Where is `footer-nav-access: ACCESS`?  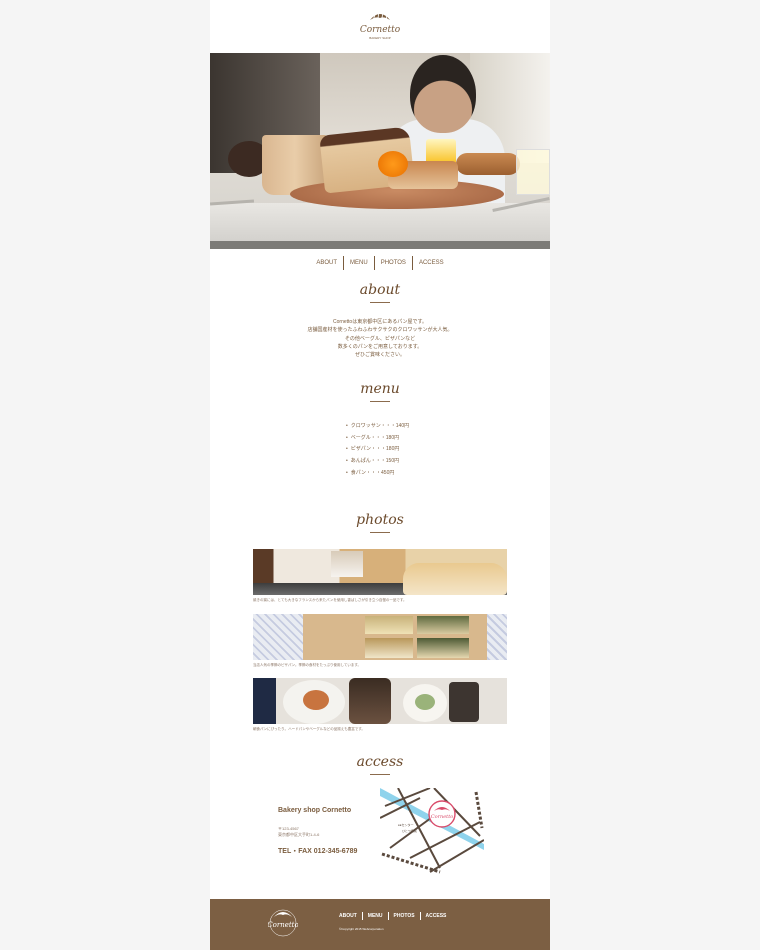 footer-nav-access: ACCESS is located at coordinates (435, 916).